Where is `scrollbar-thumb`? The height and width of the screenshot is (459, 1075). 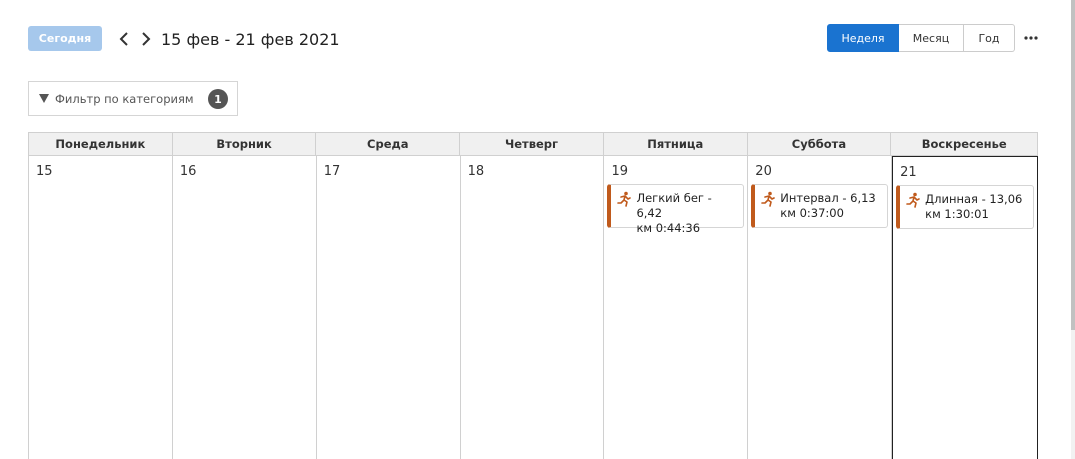
scrollbar-thumb is located at coordinates (1073, 165).